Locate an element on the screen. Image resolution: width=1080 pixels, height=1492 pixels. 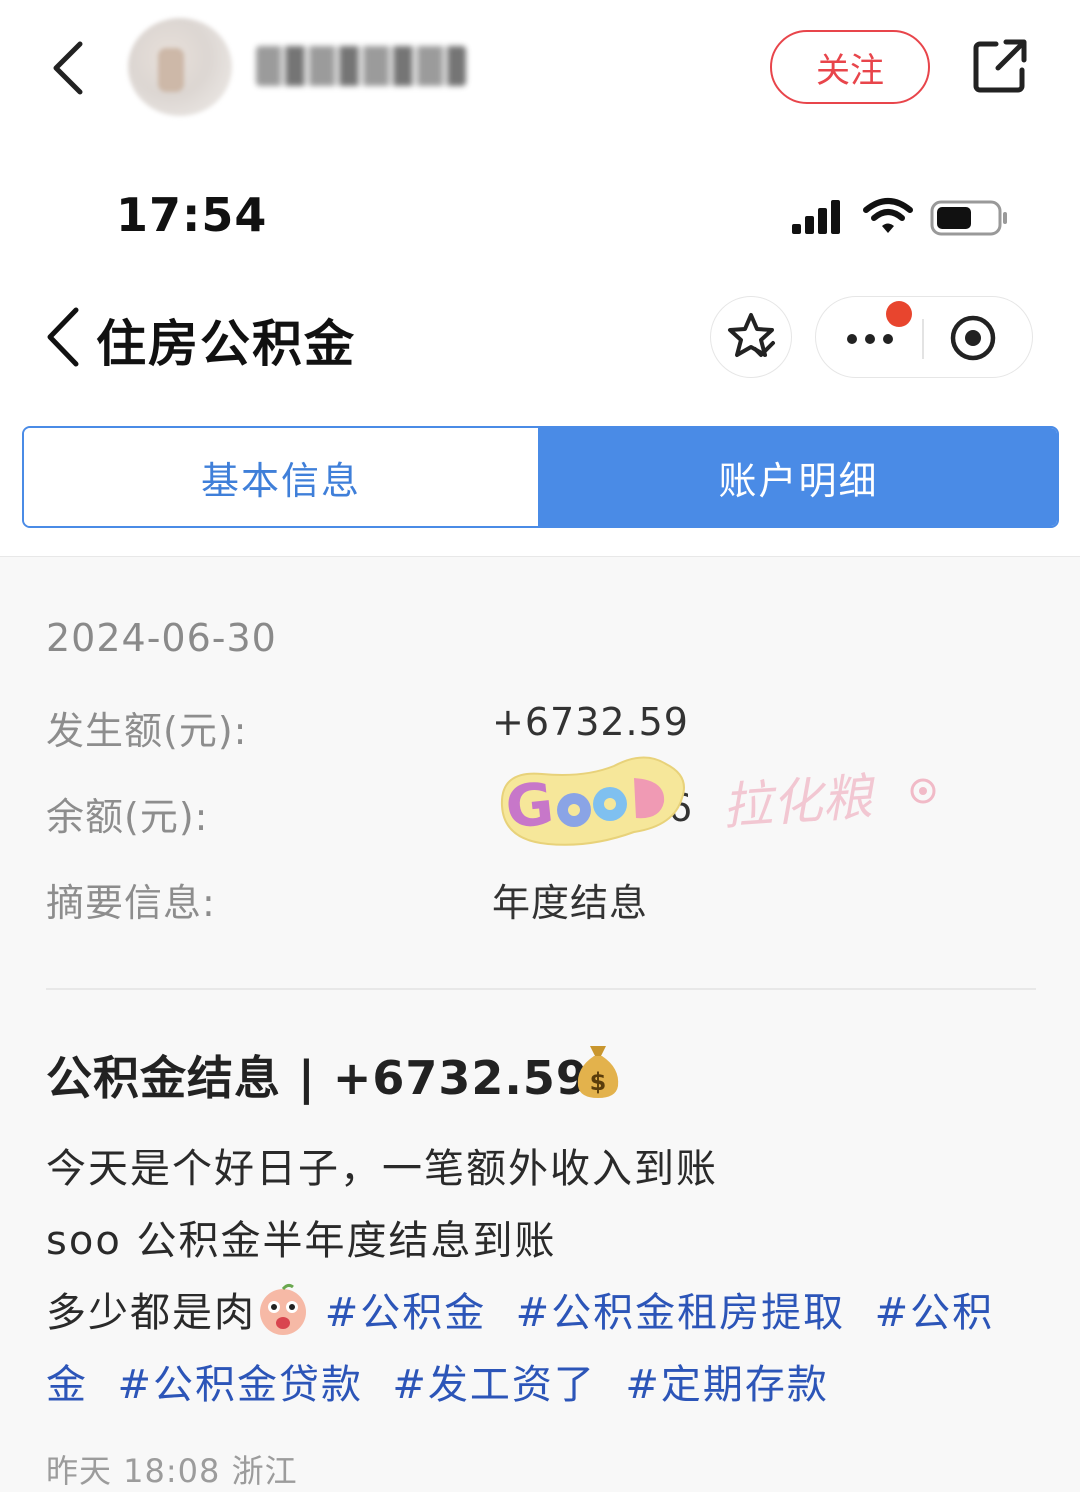
signal-icon is located at coordinates (816, 217).